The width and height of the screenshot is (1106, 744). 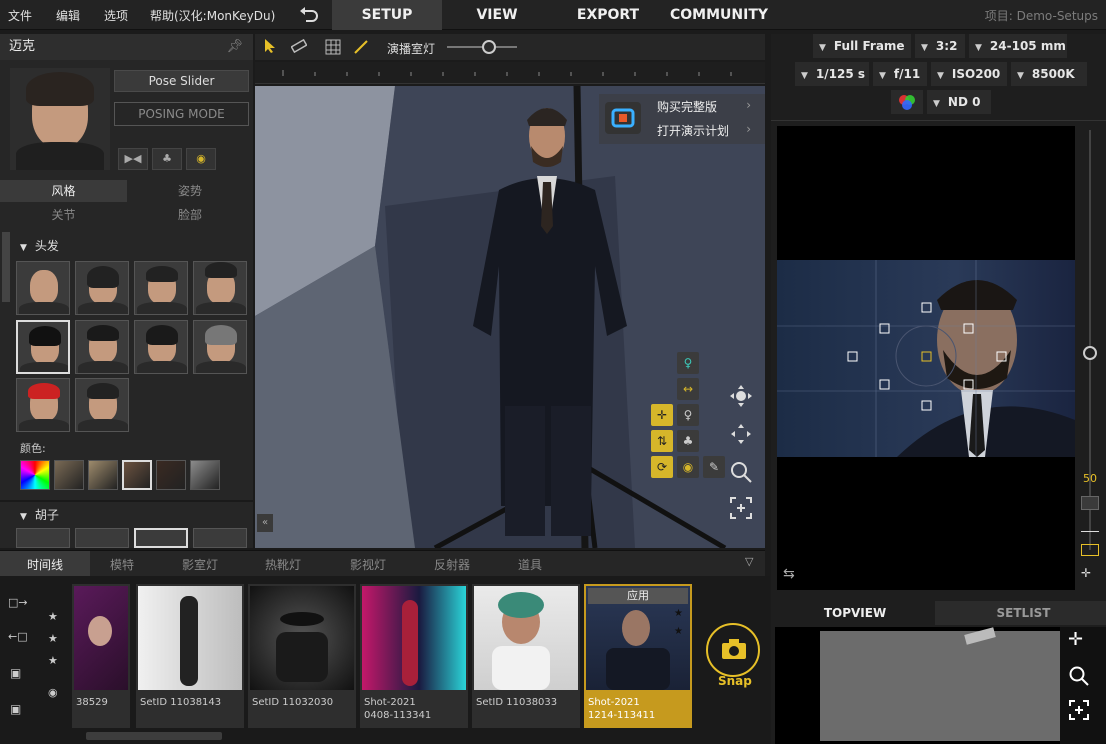 I want to click on rotate-icon: ⟳, so click(x=662, y=467).